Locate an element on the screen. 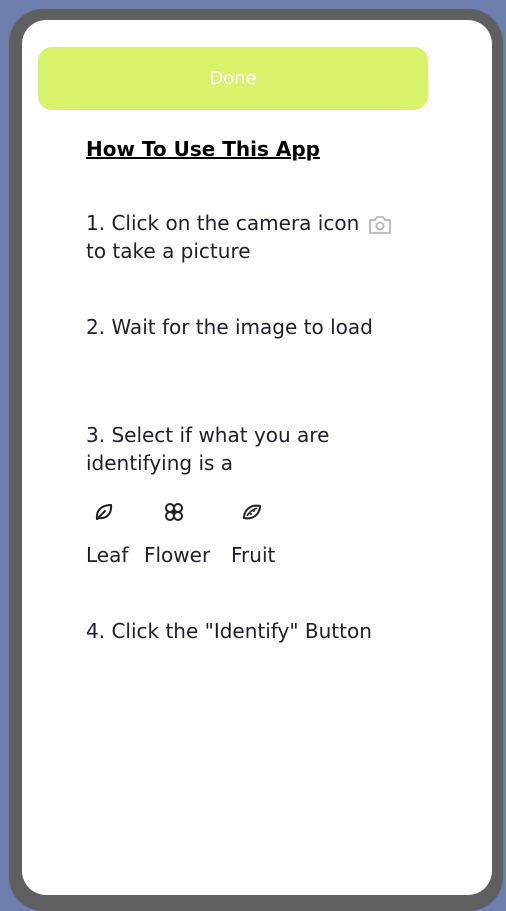 Image resolution: width=506 pixels, height=911 pixels. step-3-line2: identifying is a is located at coordinates (160, 463).